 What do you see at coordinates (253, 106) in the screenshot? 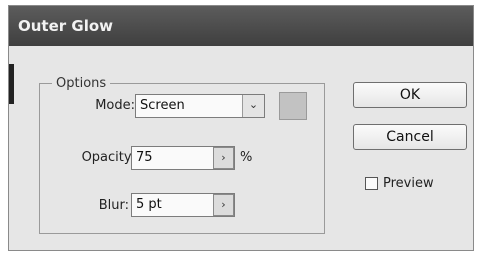
I see `chevron-down-icon: ⌄` at bounding box center [253, 106].